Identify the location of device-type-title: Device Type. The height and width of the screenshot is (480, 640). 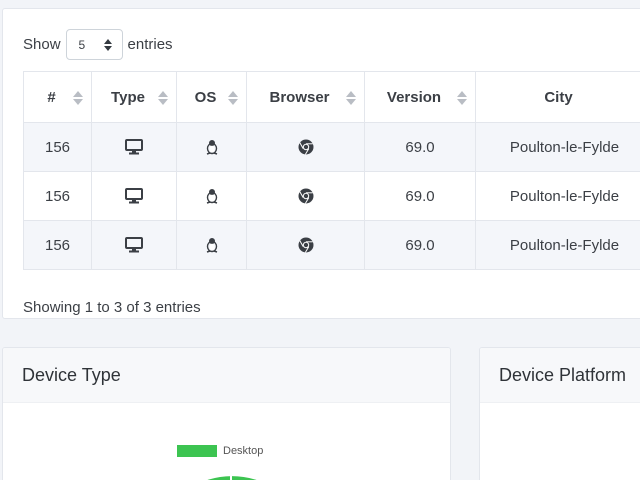
(226, 375).